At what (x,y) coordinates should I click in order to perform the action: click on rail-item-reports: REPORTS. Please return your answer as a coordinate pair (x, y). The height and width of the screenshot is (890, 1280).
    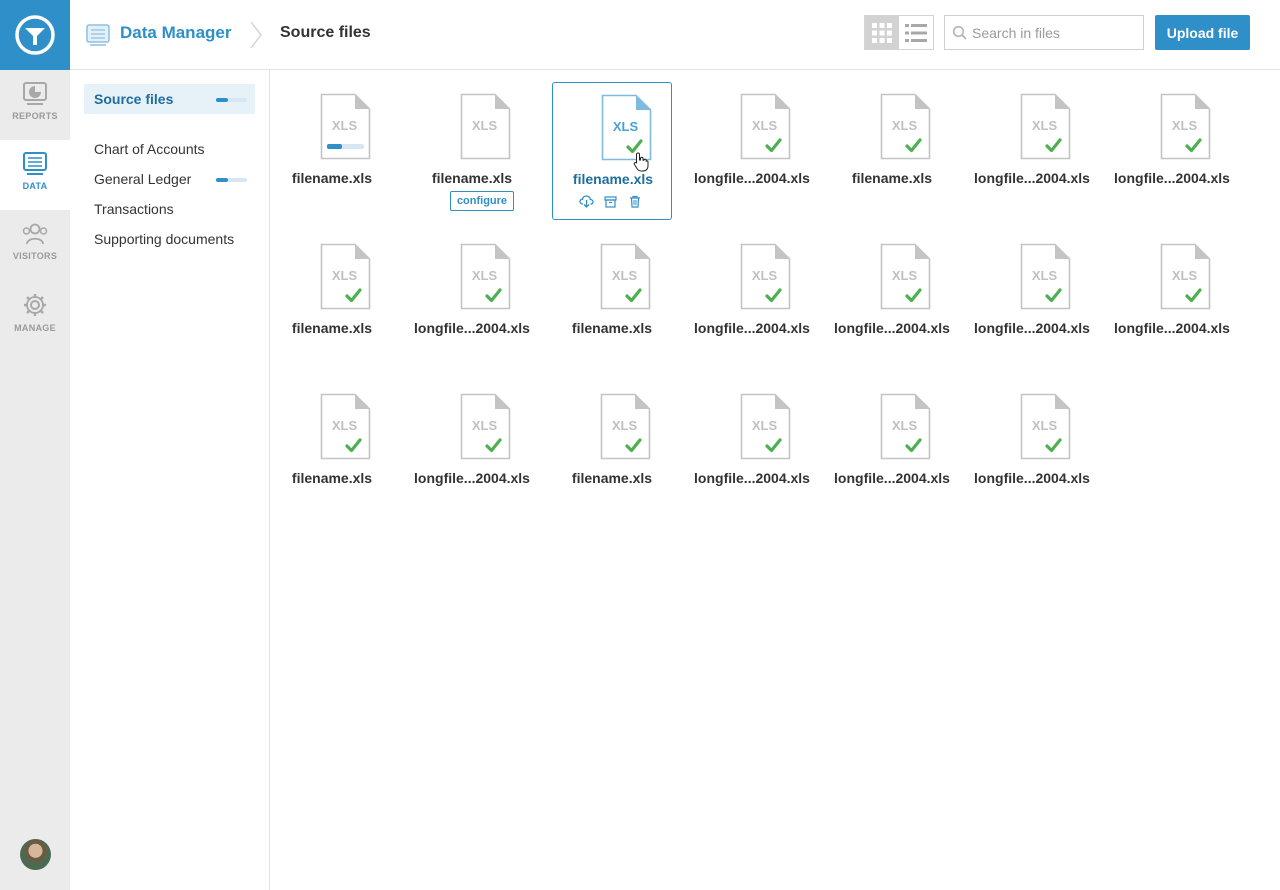
    Looking at the image, I should click on (35, 105).